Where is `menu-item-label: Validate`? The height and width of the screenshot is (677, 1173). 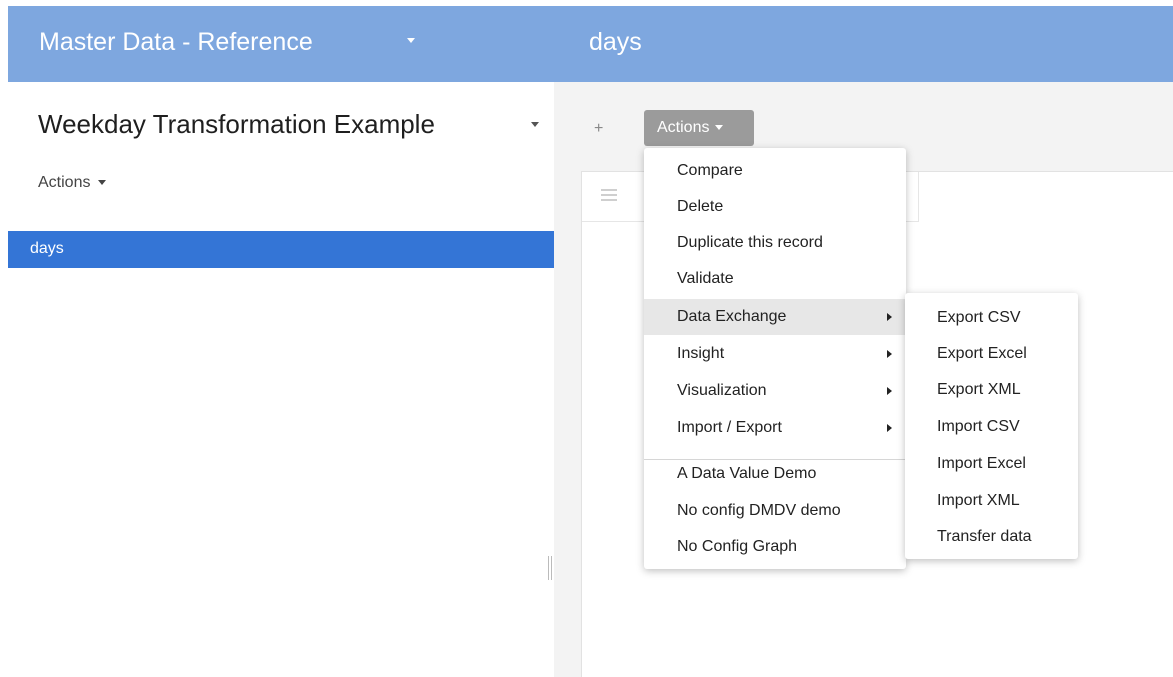
menu-item-label: Validate is located at coordinates (705, 278).